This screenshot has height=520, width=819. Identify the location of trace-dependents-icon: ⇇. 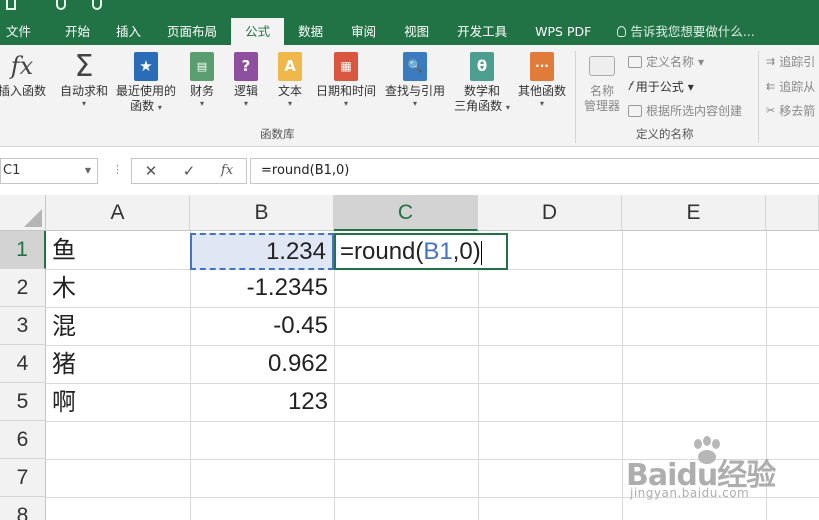
(771, 86).